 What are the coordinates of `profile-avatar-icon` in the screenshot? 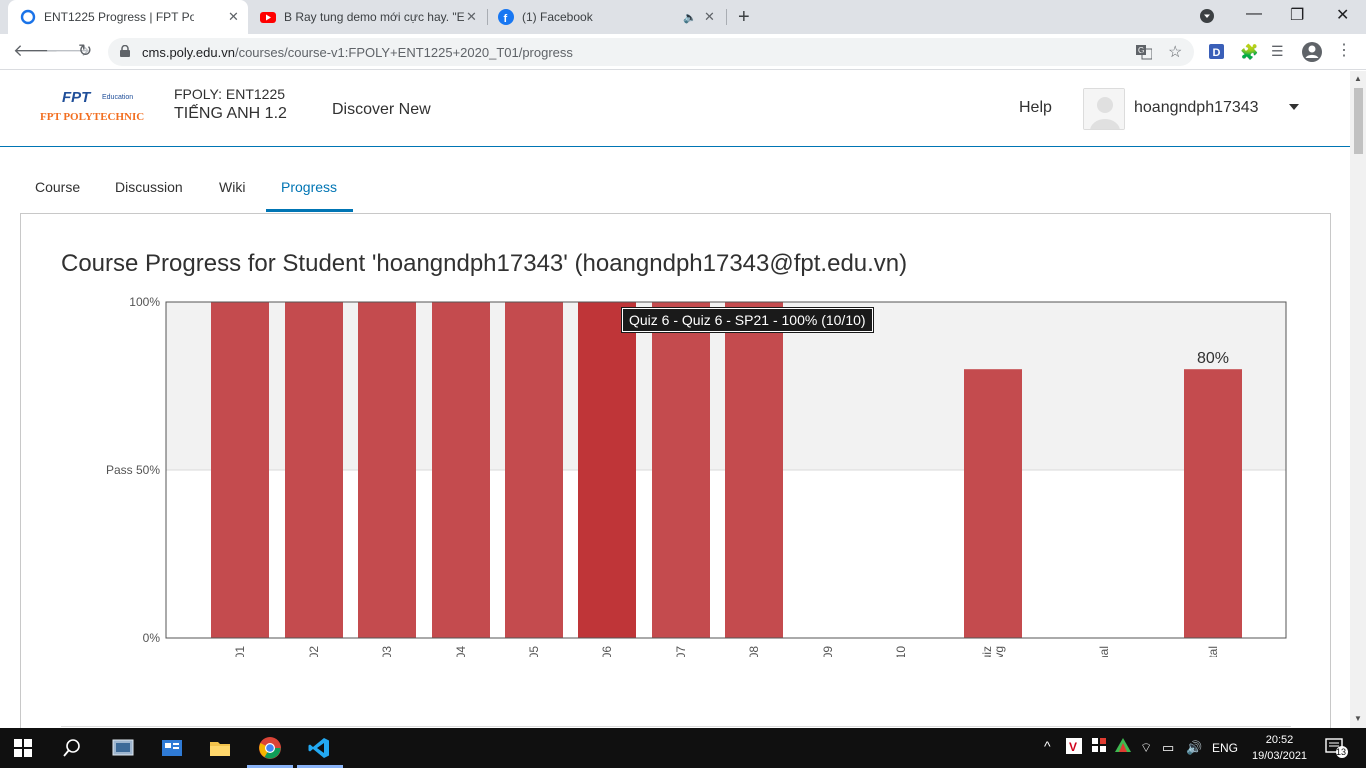 It's located at (1312, 53).